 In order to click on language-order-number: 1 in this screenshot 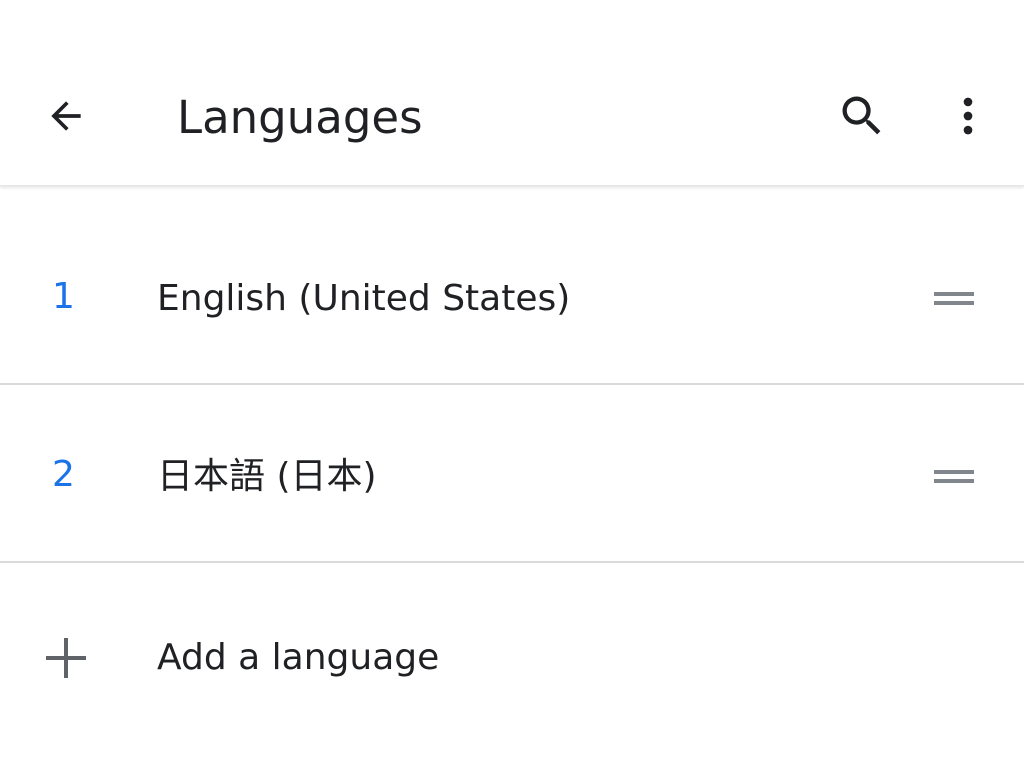, I will do `click(63, 296)`.